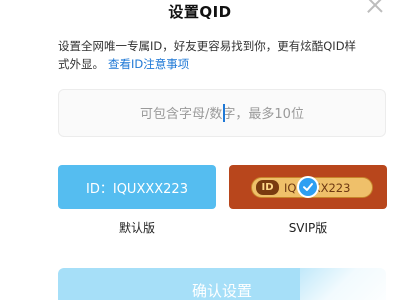 Image resolution: width=400 pixels, height=300 pixels. I want to click on id-input: 可包含字母/数字，最多10位, so click(222, 113).